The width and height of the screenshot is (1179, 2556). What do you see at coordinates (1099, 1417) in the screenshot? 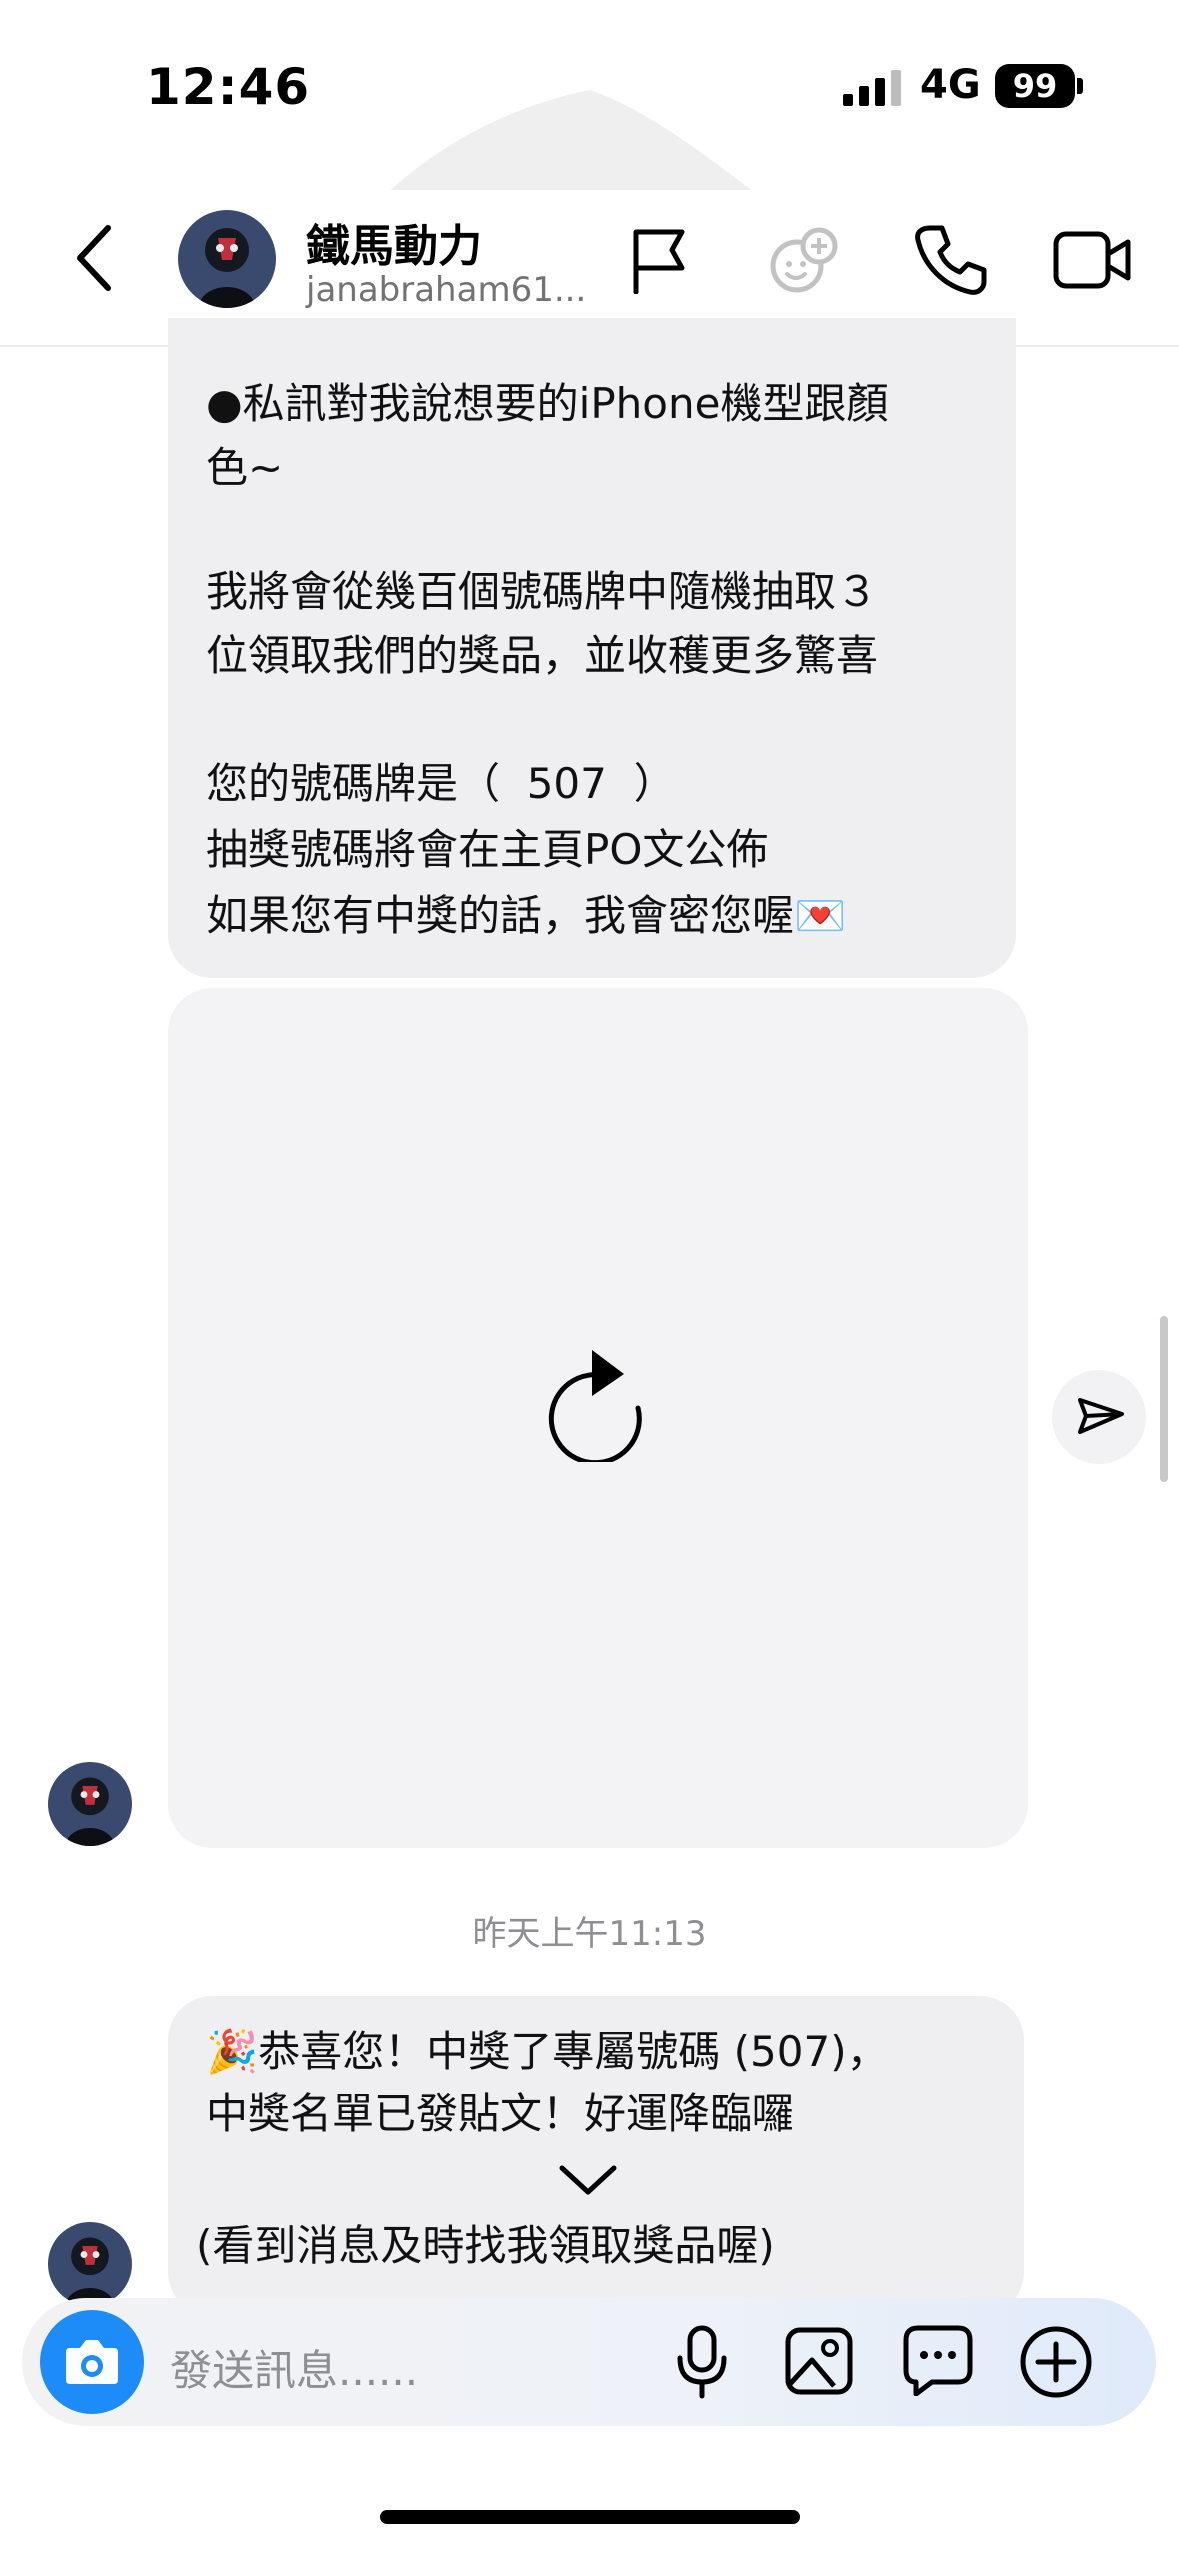
I see `share-icon` at bounding box center [1099, 1417].